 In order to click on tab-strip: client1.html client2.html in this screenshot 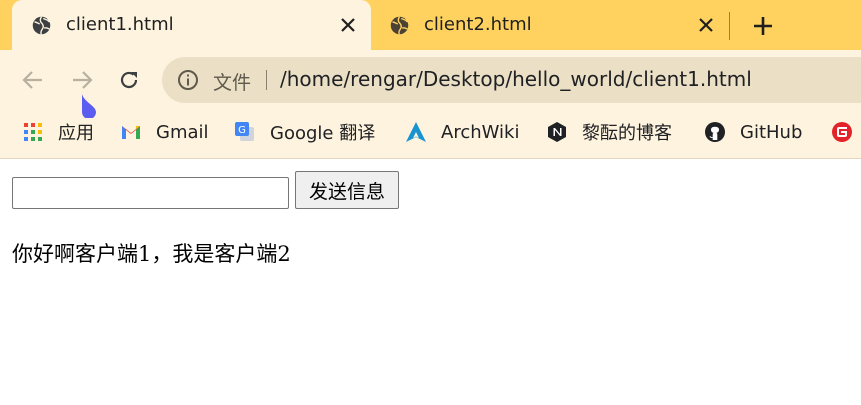, I will do `click(430, 25)`.